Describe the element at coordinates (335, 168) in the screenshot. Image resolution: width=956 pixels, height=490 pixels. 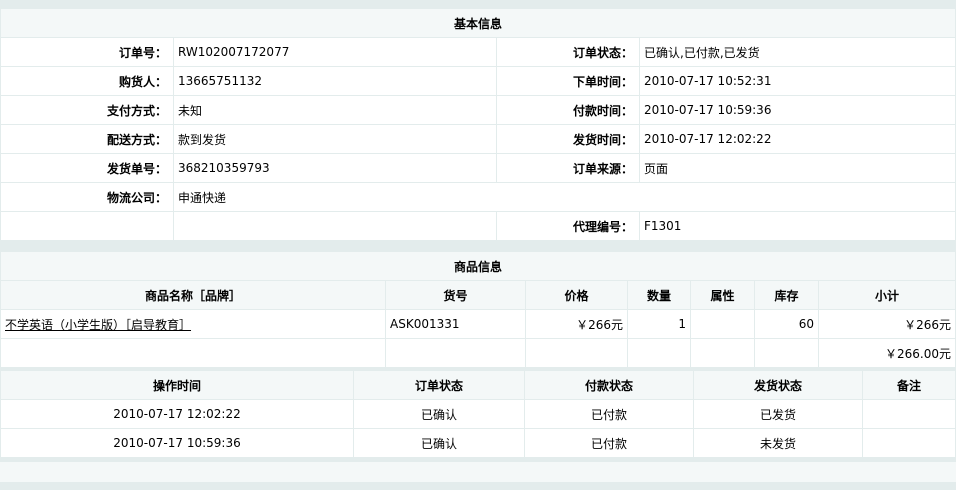
I see `ship-no-value: 368210359793` at that location.